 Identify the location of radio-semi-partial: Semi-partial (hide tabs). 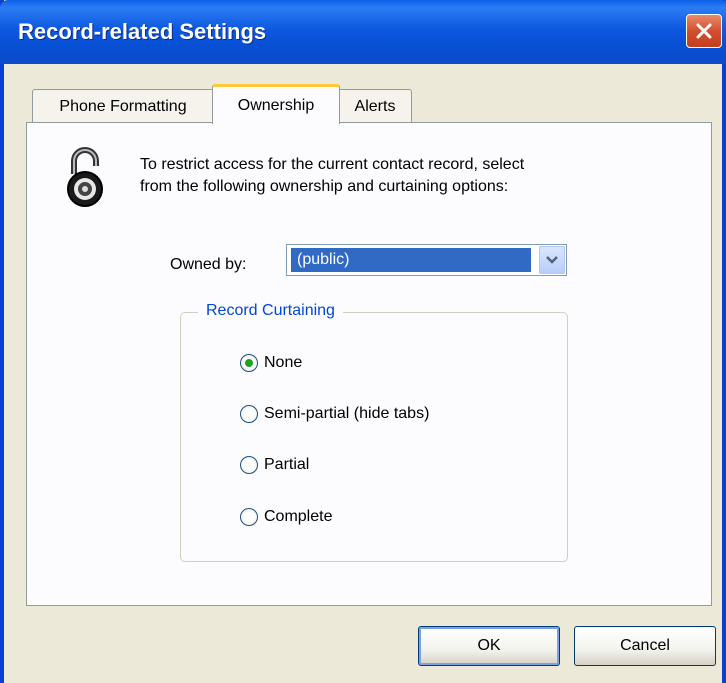
(334, 414).